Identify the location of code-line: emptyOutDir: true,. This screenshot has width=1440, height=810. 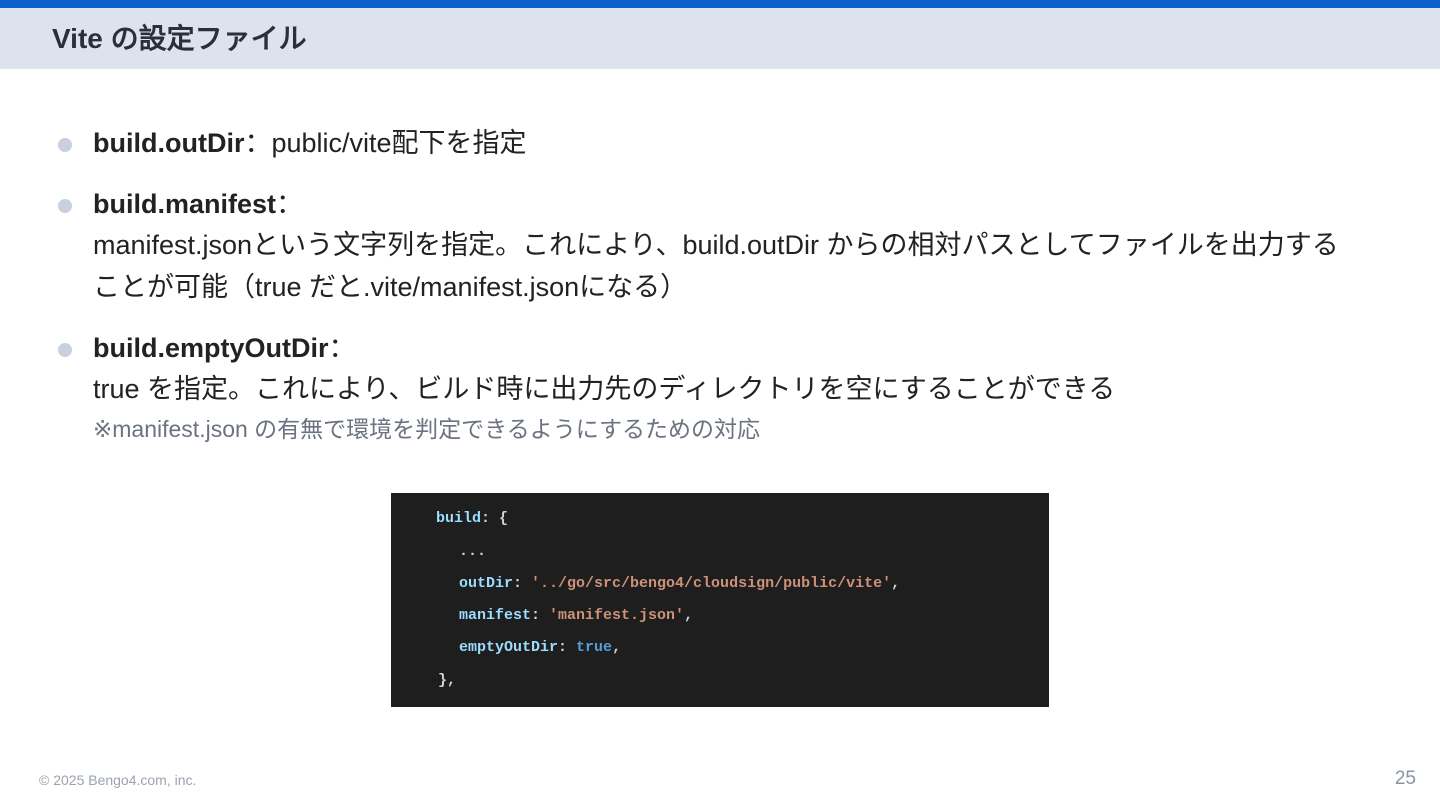
(540, 648).